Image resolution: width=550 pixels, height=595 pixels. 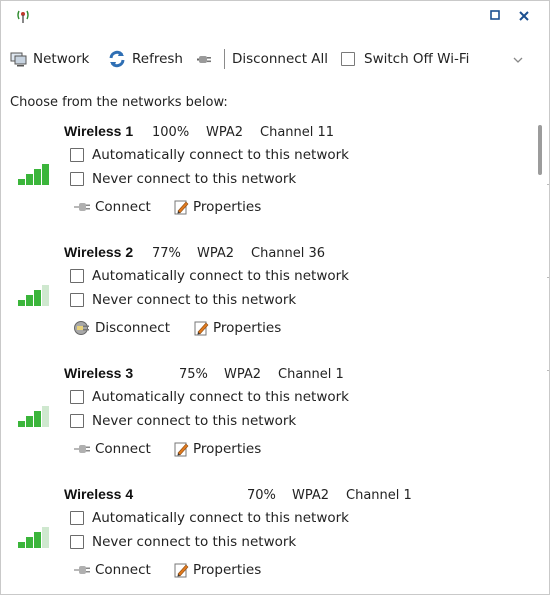 I want to click on switch-off-label: Switch Off Wi-Fi, so click(x=417, y=59).